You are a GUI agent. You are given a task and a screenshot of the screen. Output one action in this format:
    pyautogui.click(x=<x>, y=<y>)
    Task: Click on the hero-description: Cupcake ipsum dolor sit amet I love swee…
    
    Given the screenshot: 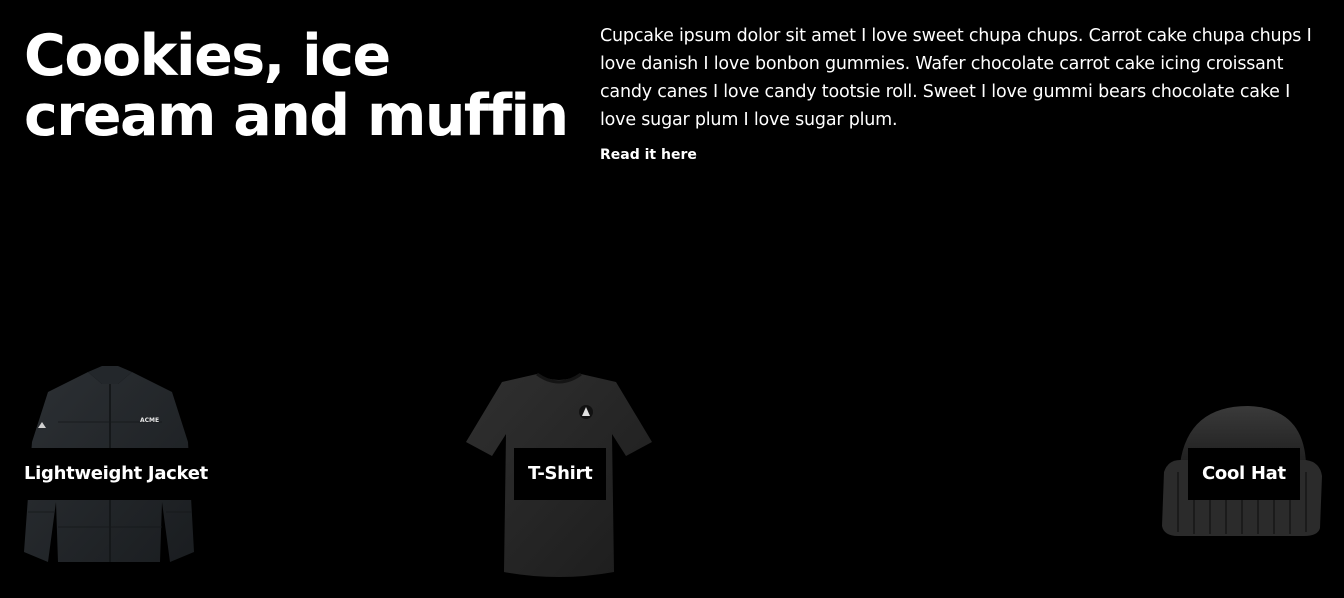 What is the action you would take?
    pyautogui.click(x=956, y=78)
    